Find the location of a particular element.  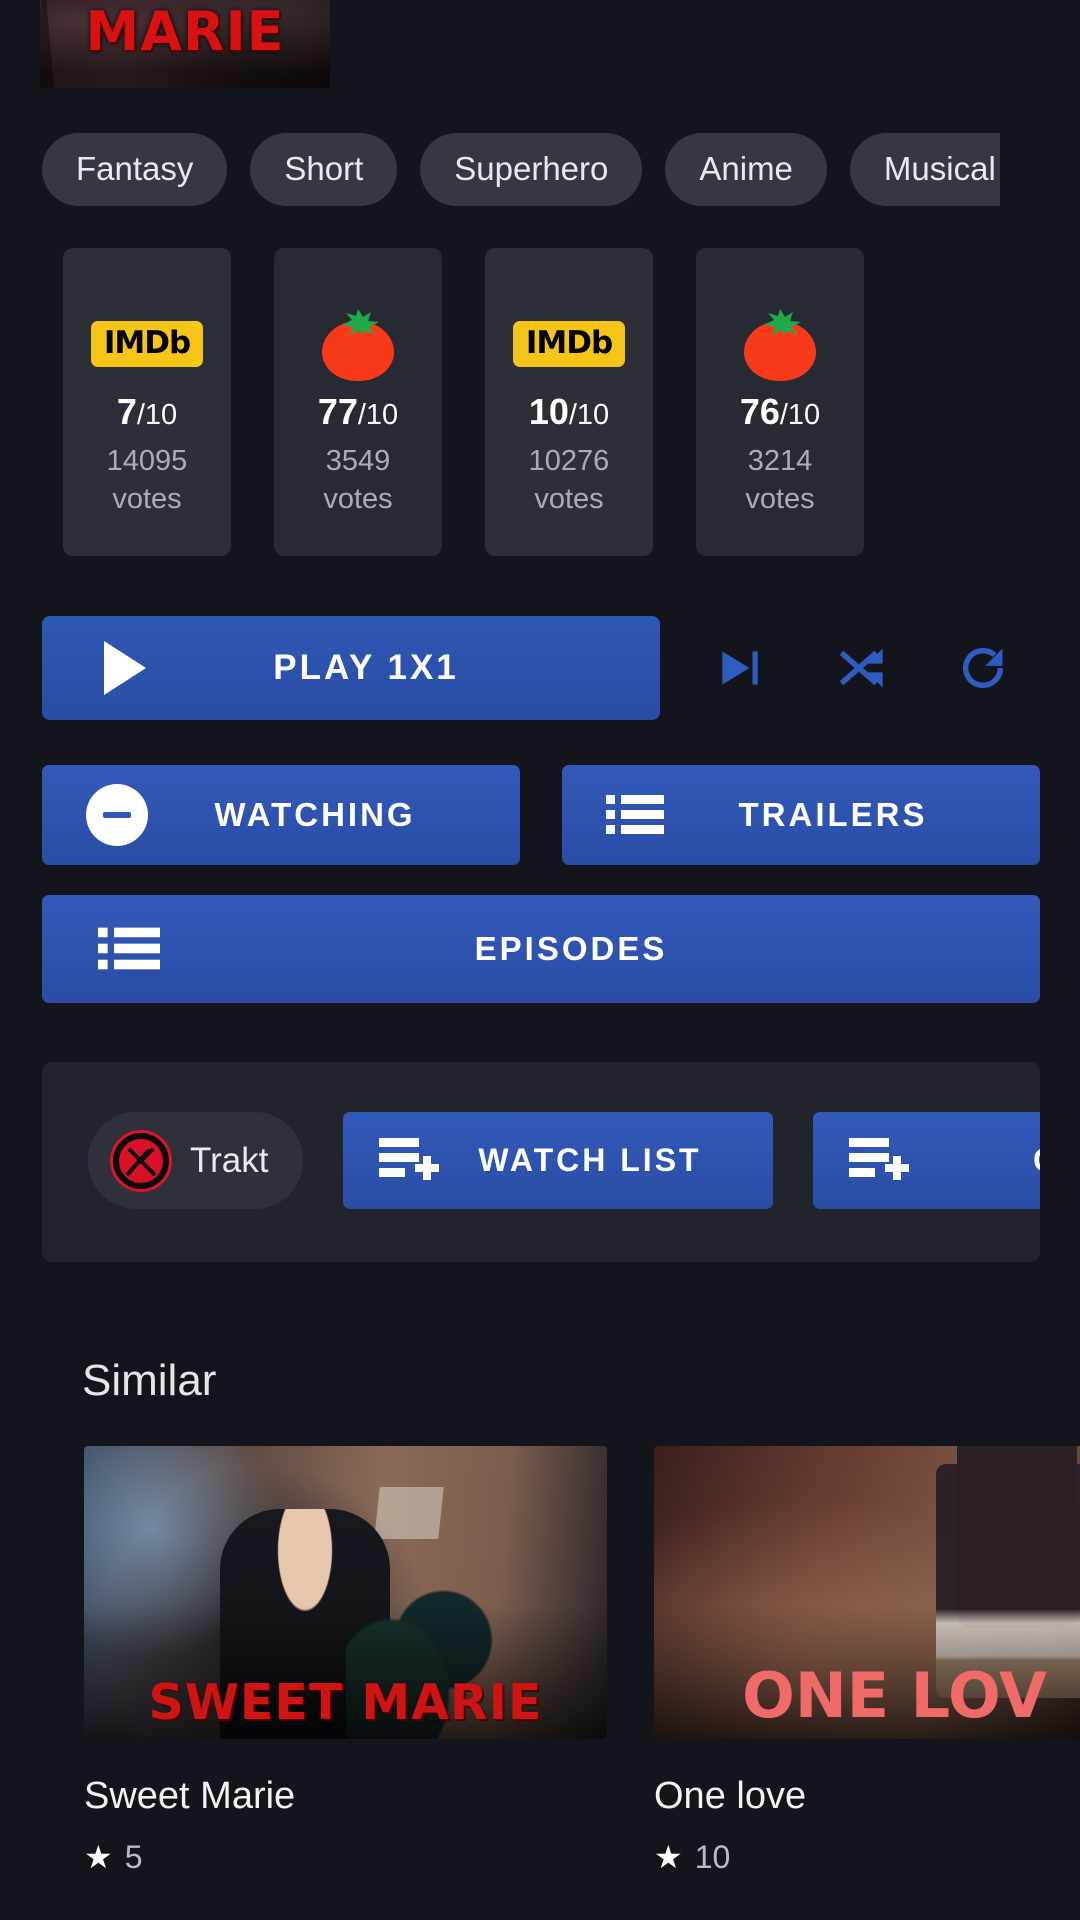

play-button-label: PLAY 1X1 is located at coordinates (366, 667).